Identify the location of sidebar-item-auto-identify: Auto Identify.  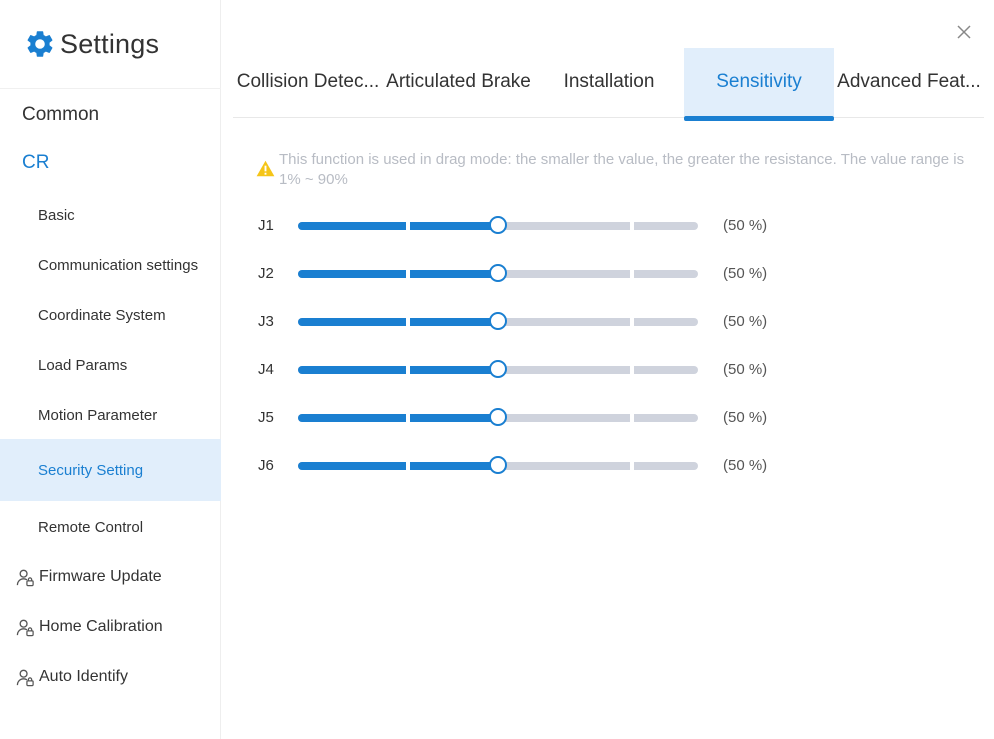
(110, 677).